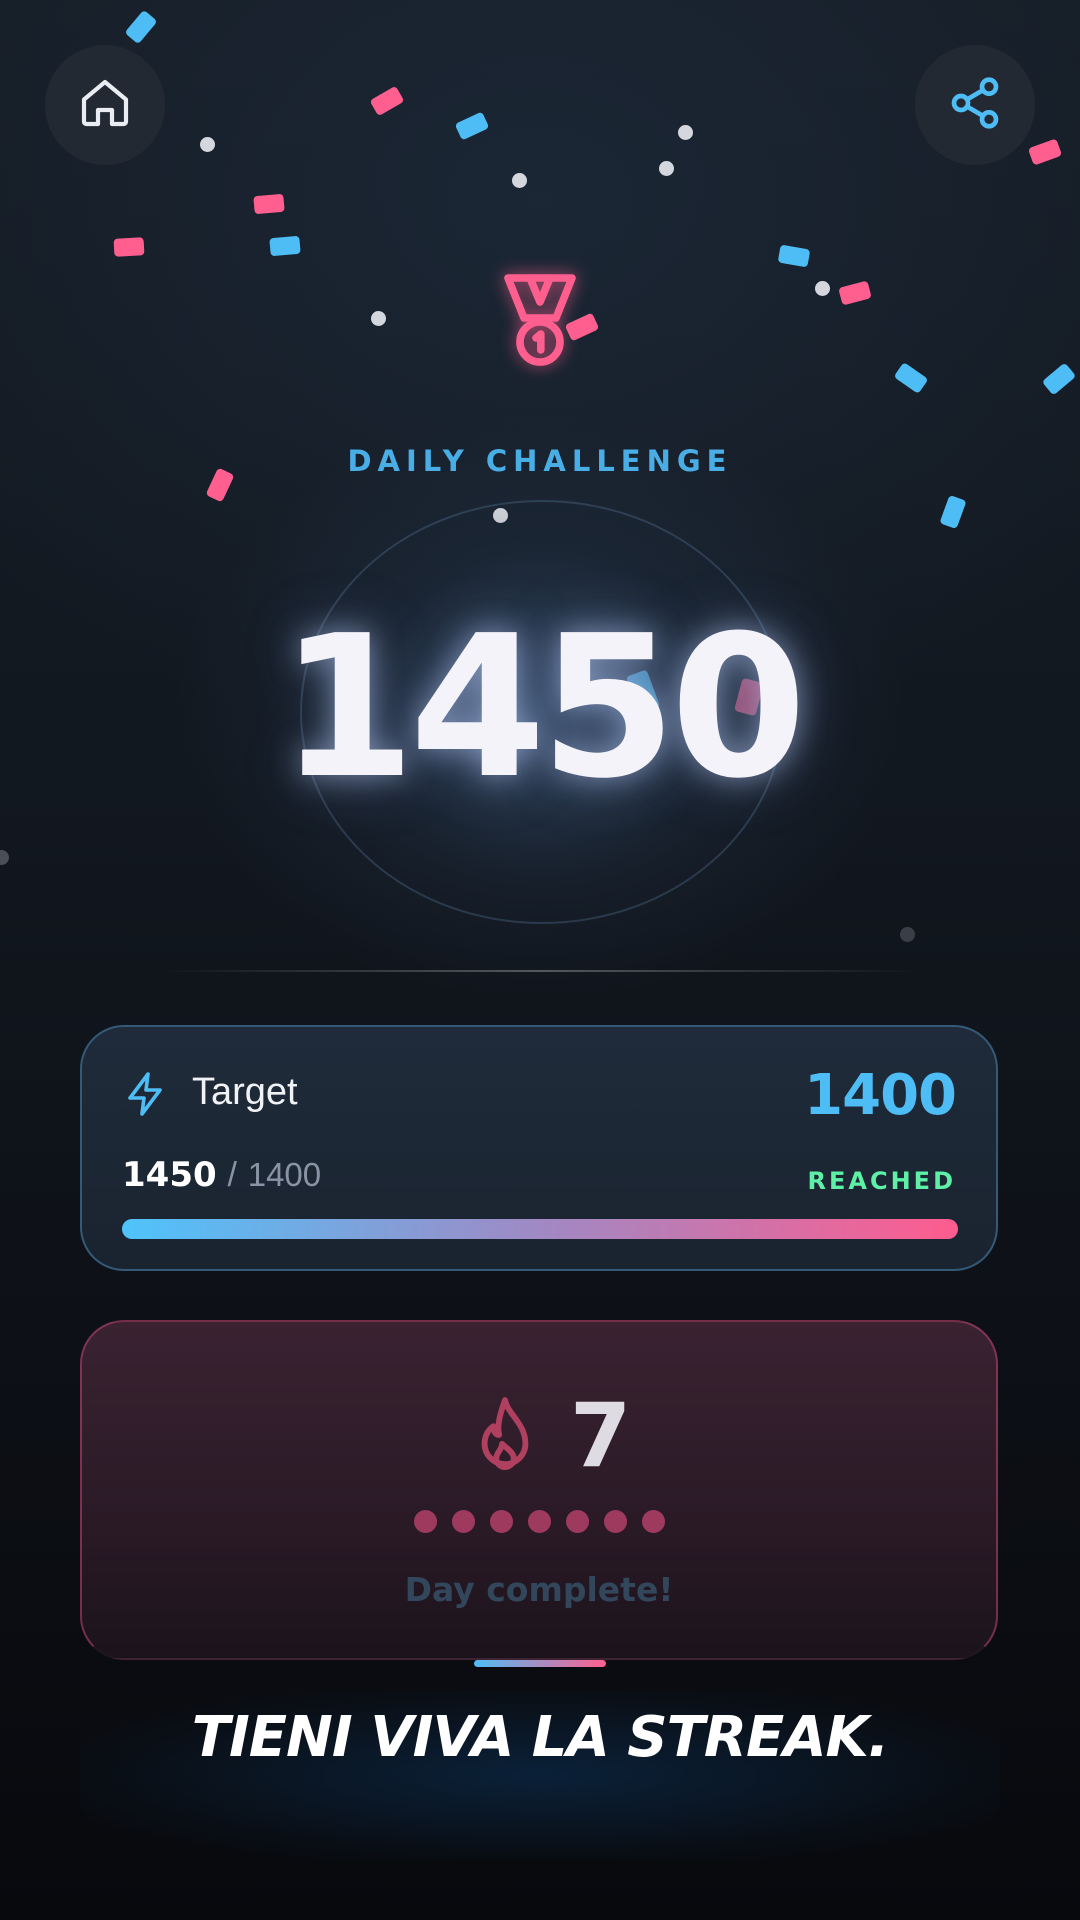 The image size is (1080, 1920). I want to click on target-value: 1400, so click(880, 1095).